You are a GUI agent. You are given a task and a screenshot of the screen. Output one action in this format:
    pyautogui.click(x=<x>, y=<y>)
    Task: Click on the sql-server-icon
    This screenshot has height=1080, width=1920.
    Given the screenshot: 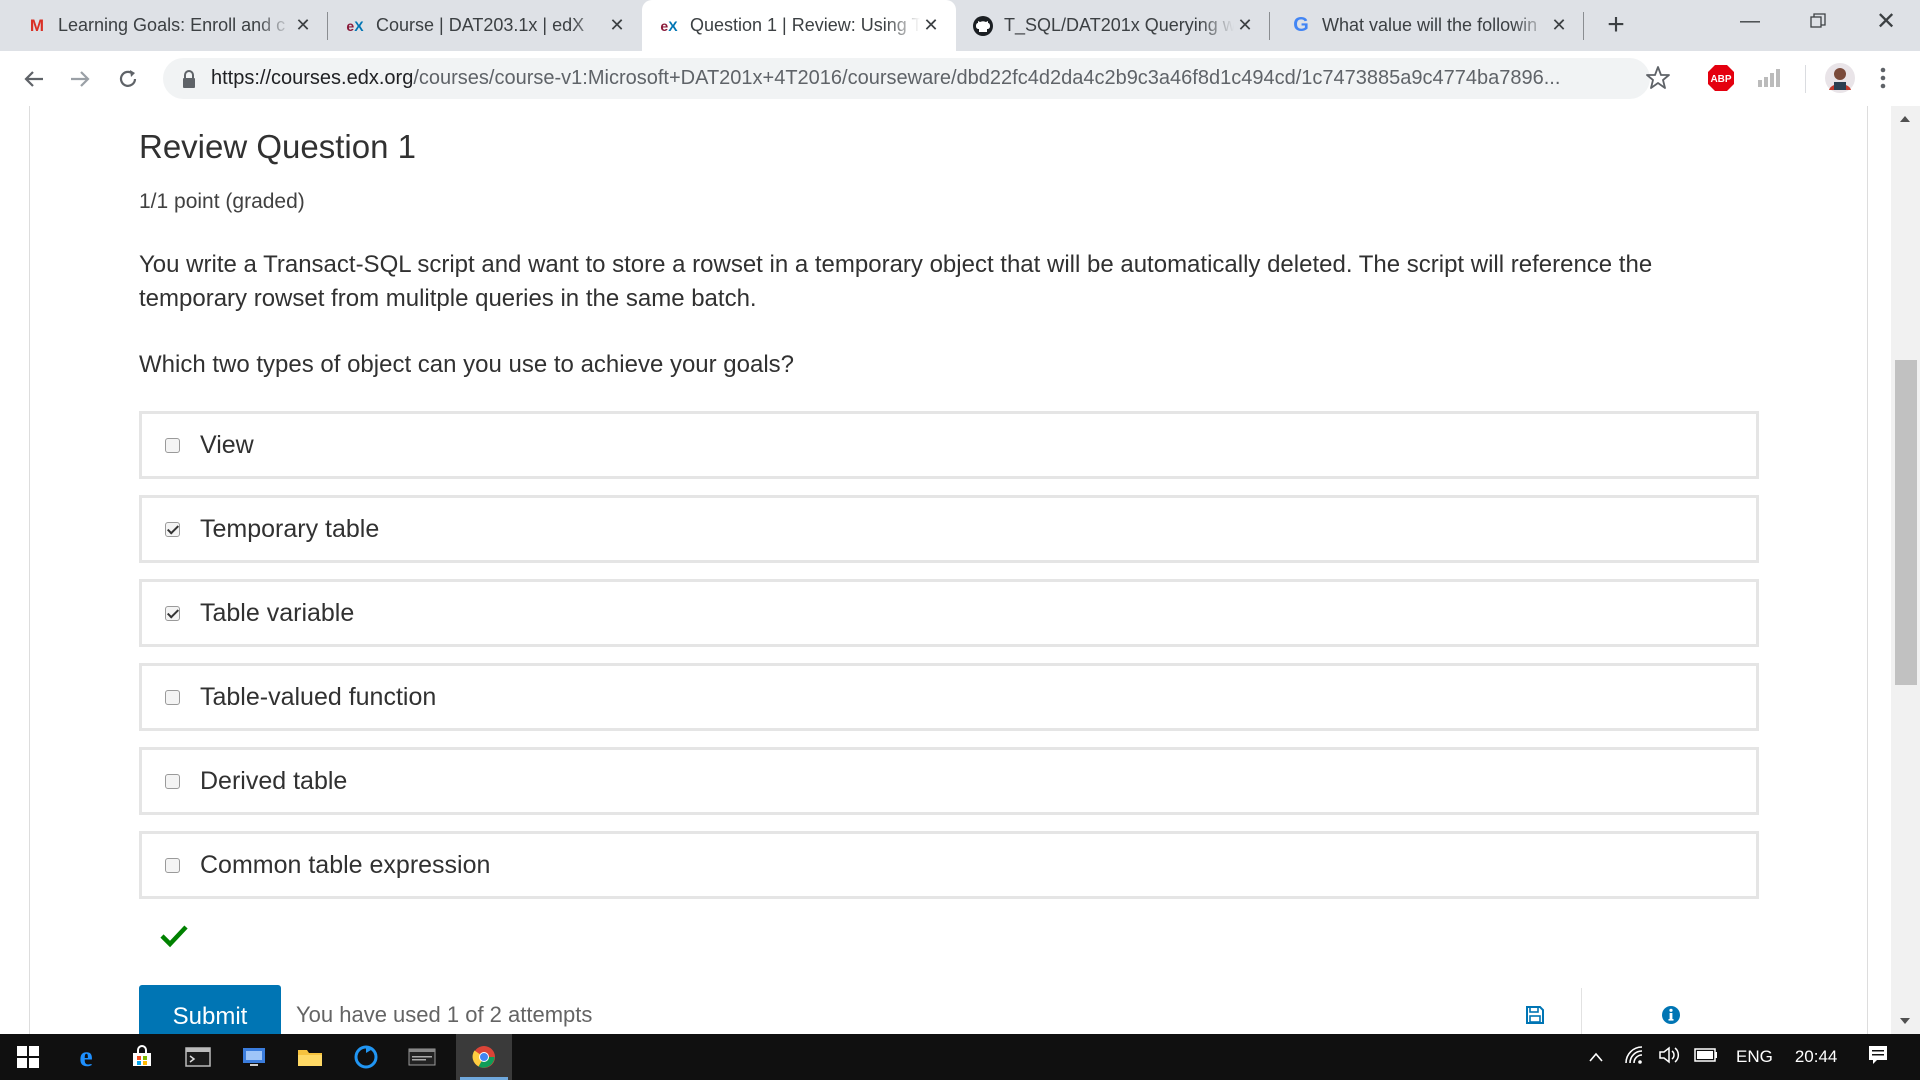 What is the action you would take?
    pyautogui.click(x=422, y=1057)
    